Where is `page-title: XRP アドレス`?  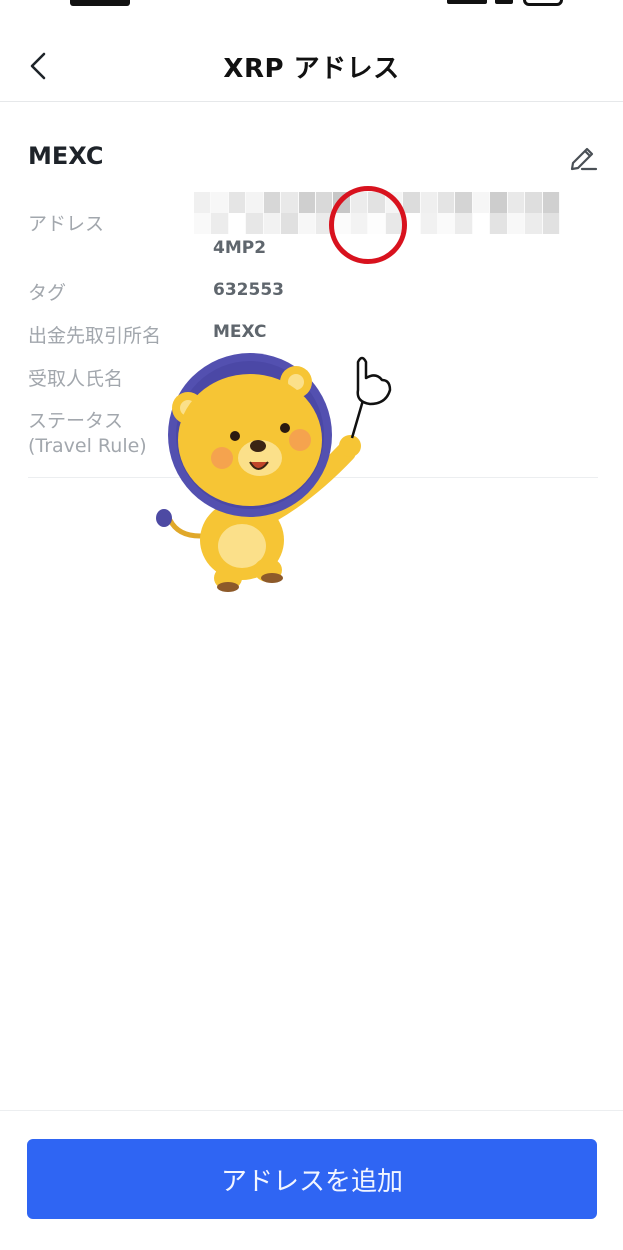 page-title: XRP アドレス is located at coordinates (311, 69).